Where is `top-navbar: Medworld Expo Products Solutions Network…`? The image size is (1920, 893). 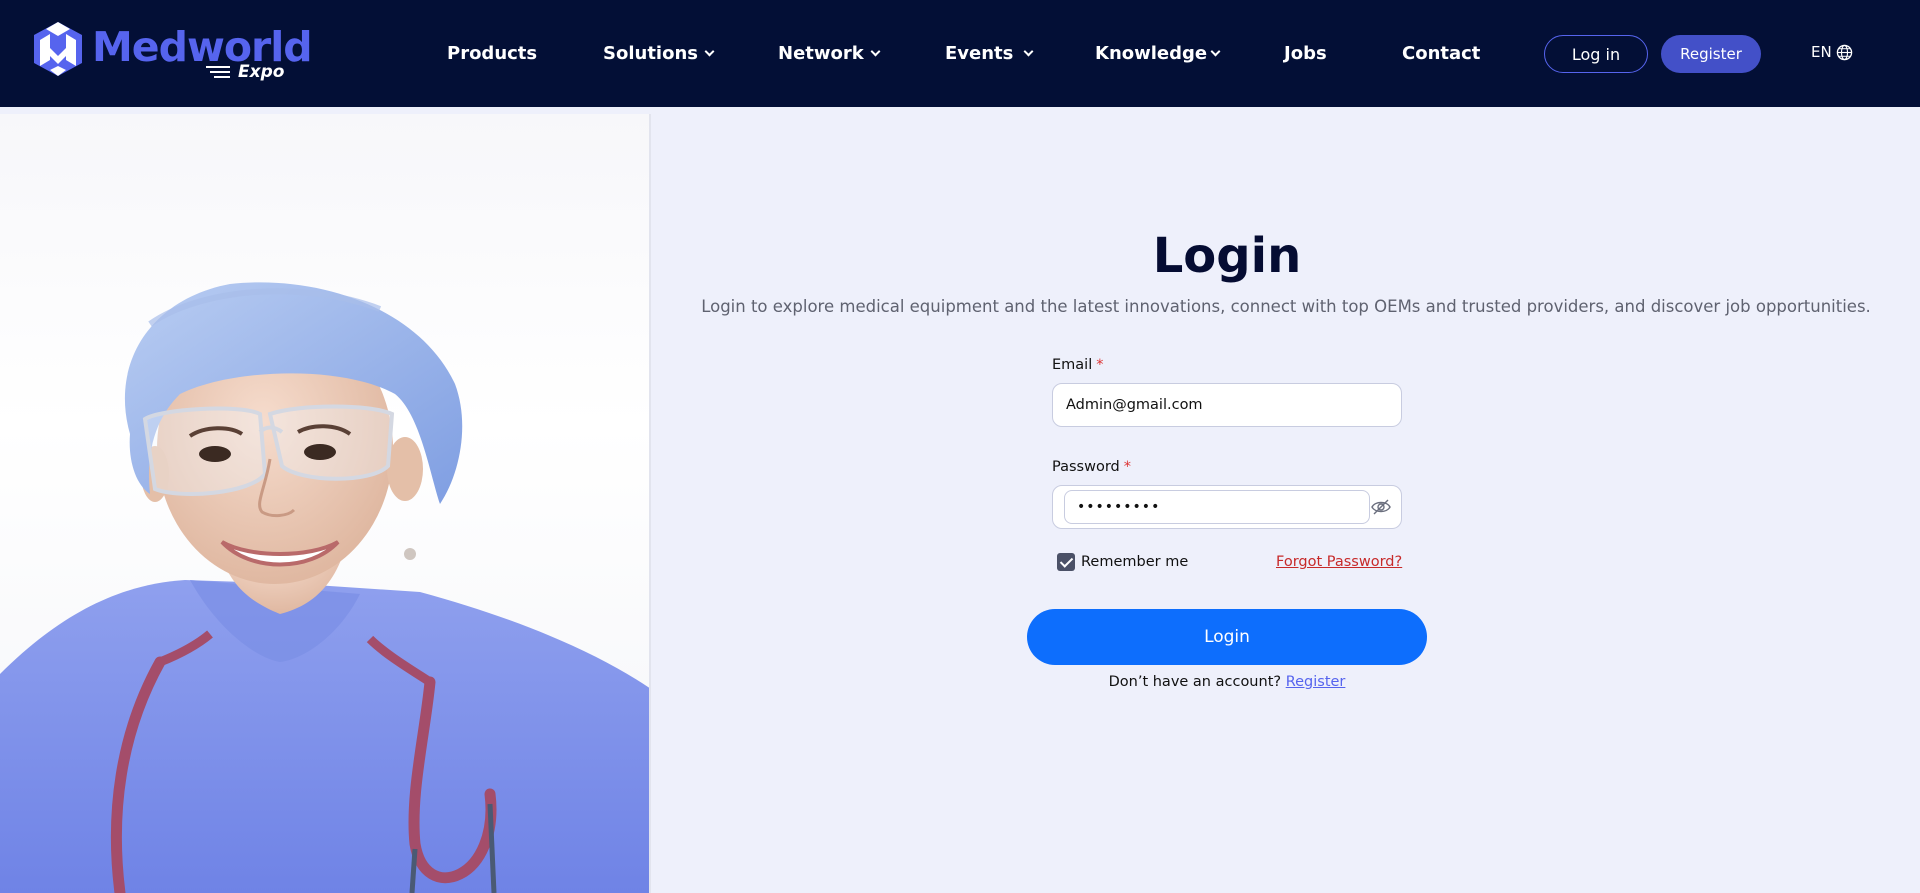
top-navbar: Medworld Expo Products Solutions Network… is located at coordinates (960, 53).